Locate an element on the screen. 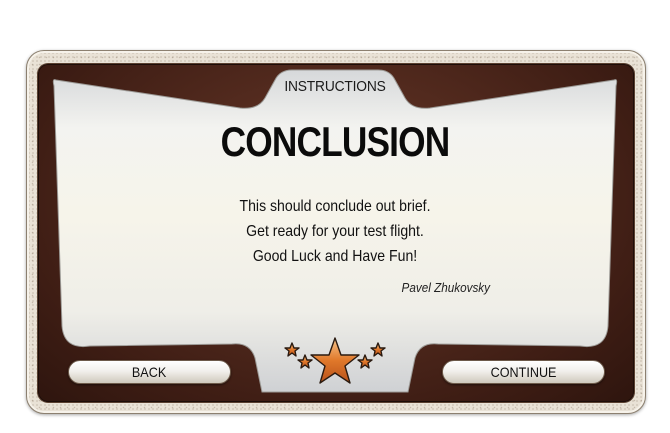 This screenshot has height=433, width=670. continue-button: CONTINUE is located at coordinates (523, 372).